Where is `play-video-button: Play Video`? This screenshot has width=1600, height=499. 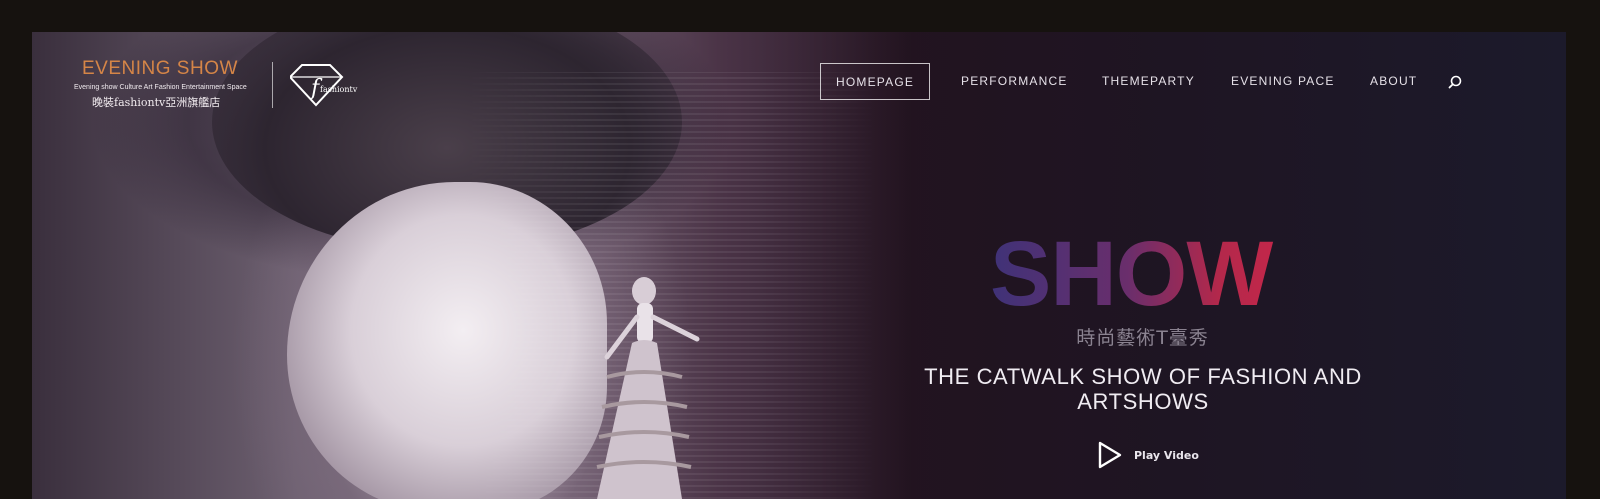
play-video-button: Play Video is located at coordinates (1148, 455).